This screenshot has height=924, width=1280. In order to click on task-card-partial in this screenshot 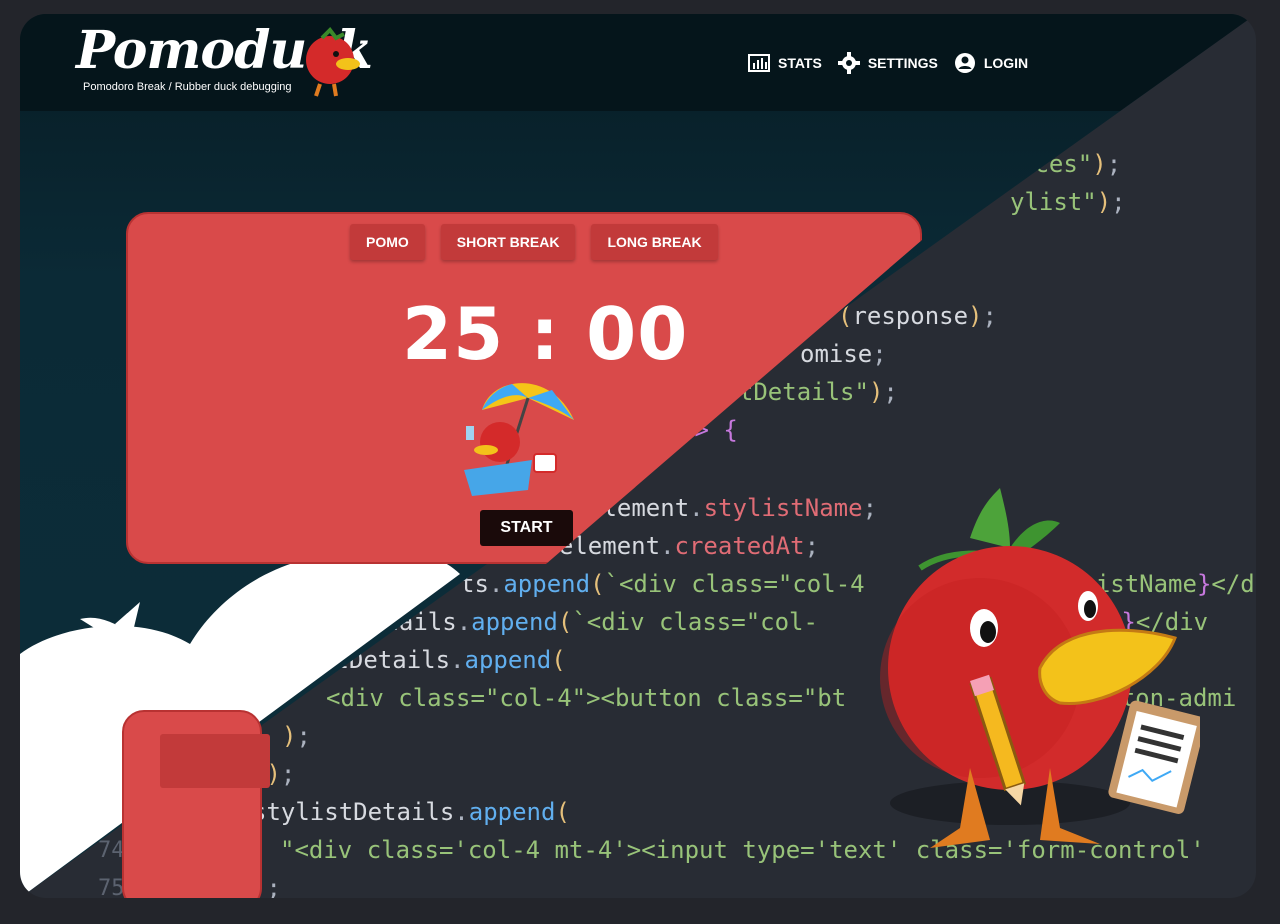, I will do `click(196, 804)`.